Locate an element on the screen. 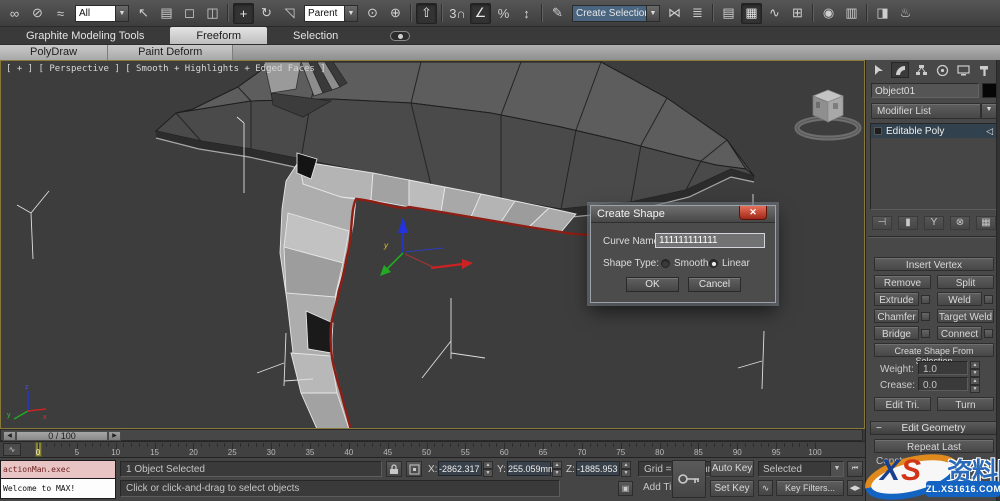  absolute-mode-icon is located at coordinates (414, 469).